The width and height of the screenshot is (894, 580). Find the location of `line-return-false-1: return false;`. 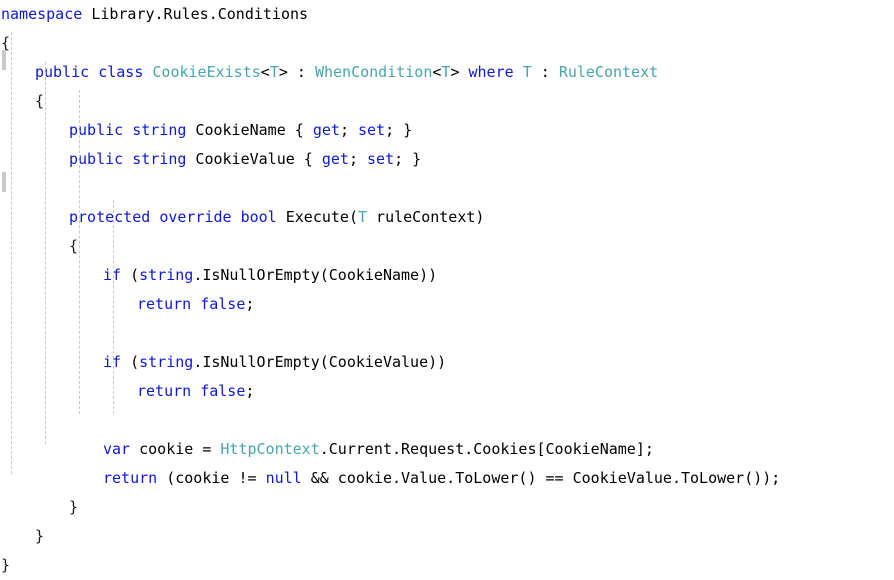

line-return-false-1: return false; is located at coordinates (447, 304).